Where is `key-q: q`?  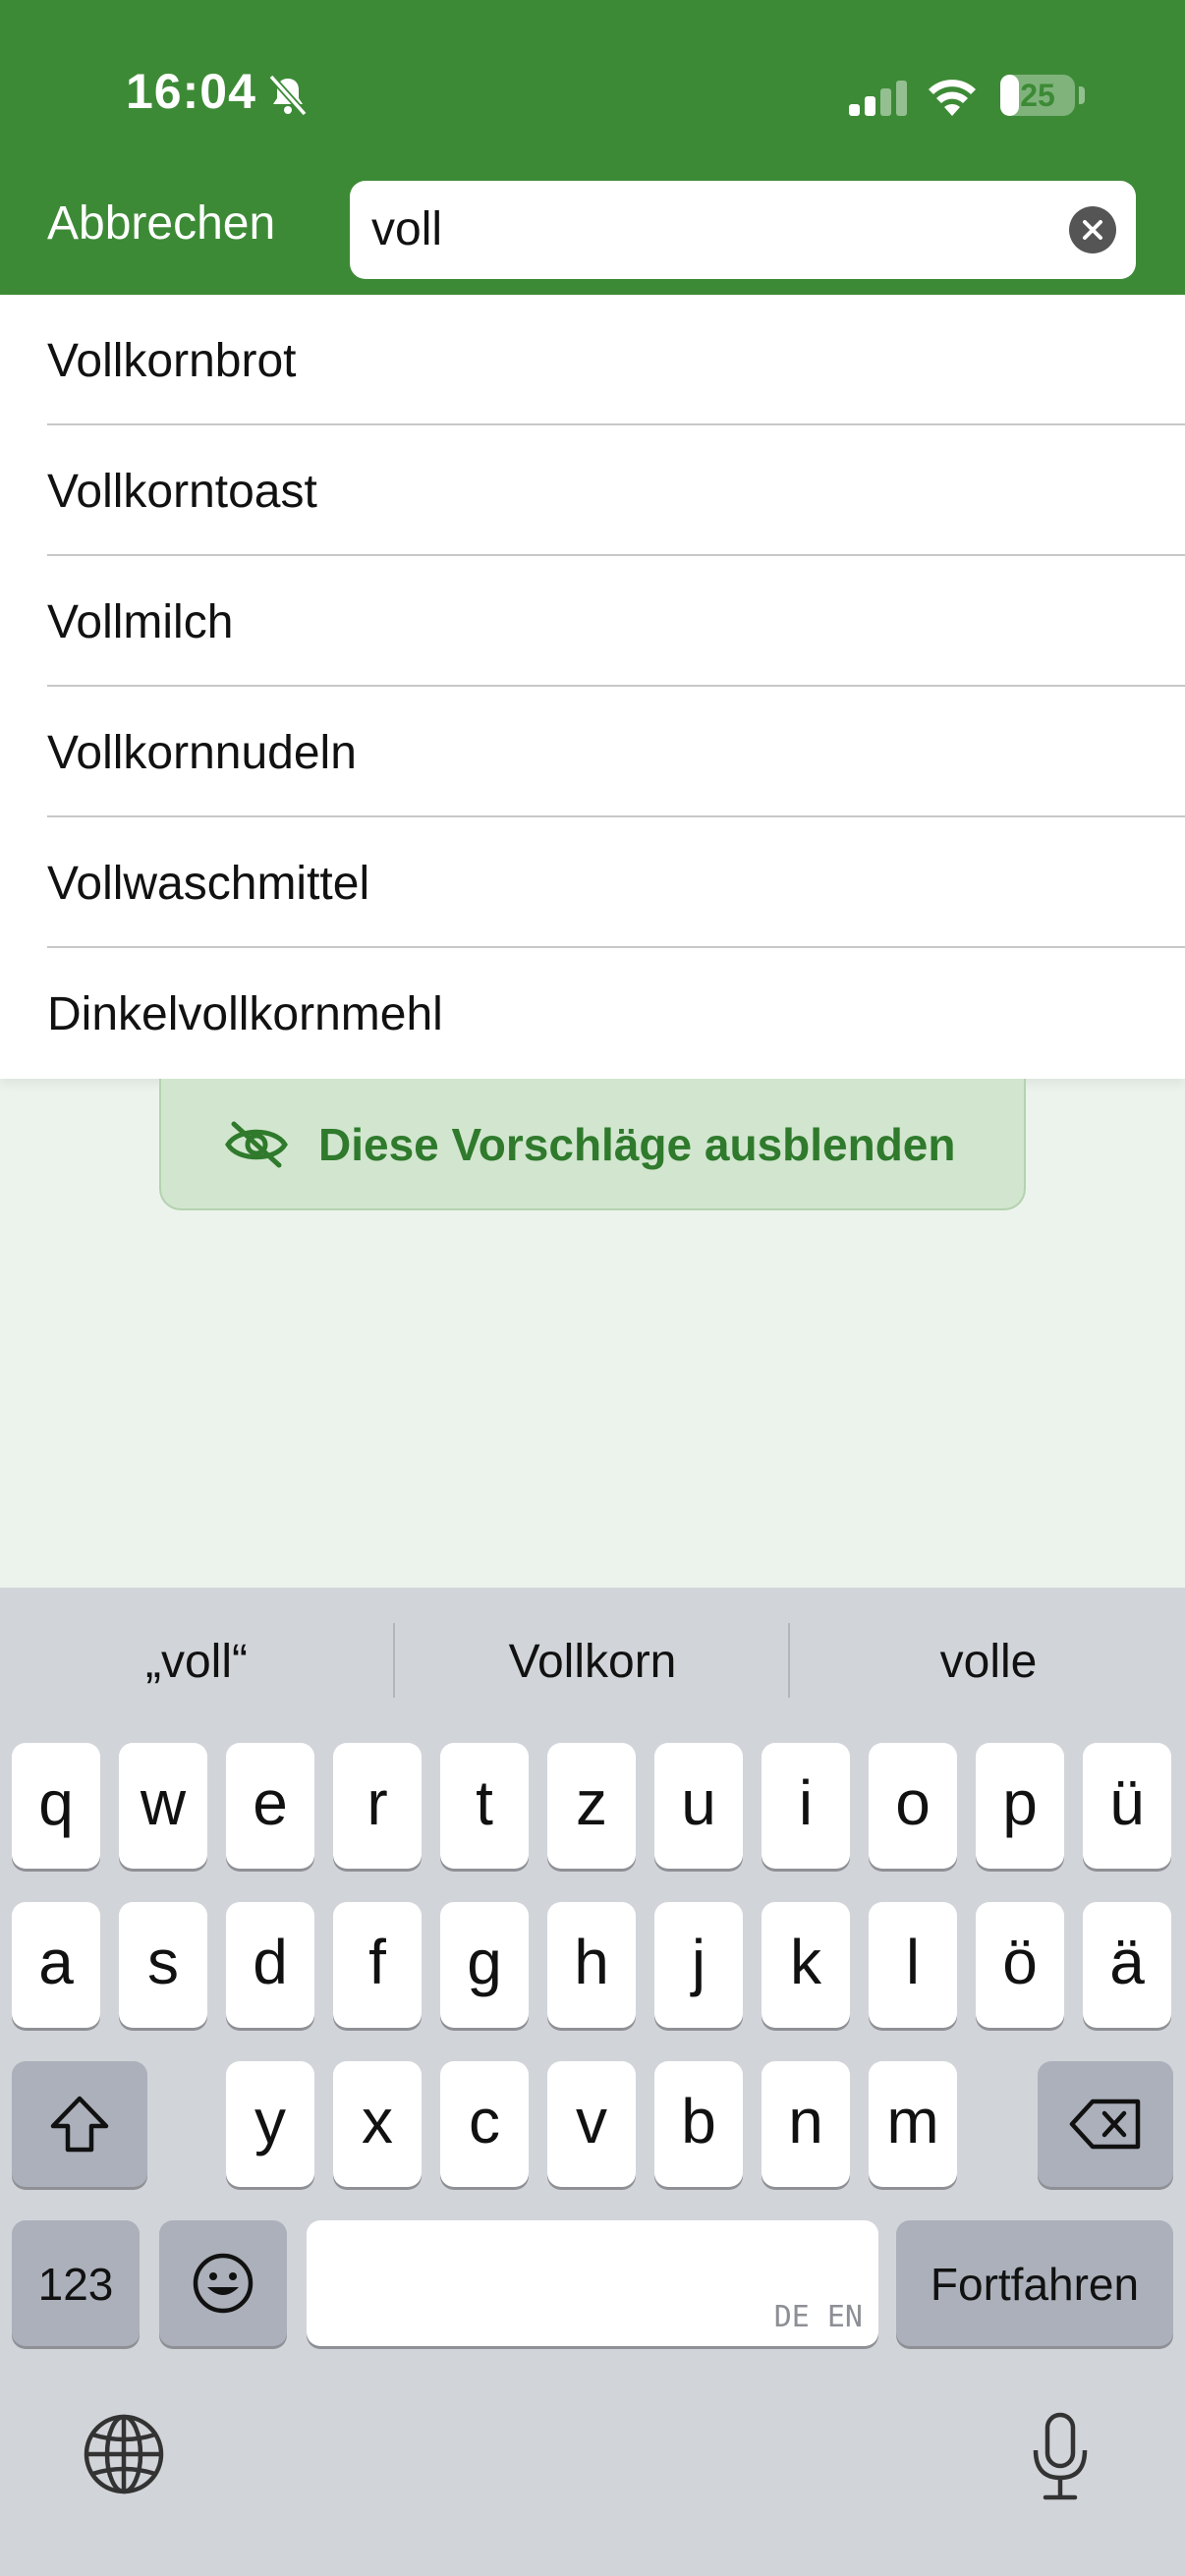
key-q: q is located at coordinates (56, 1806).